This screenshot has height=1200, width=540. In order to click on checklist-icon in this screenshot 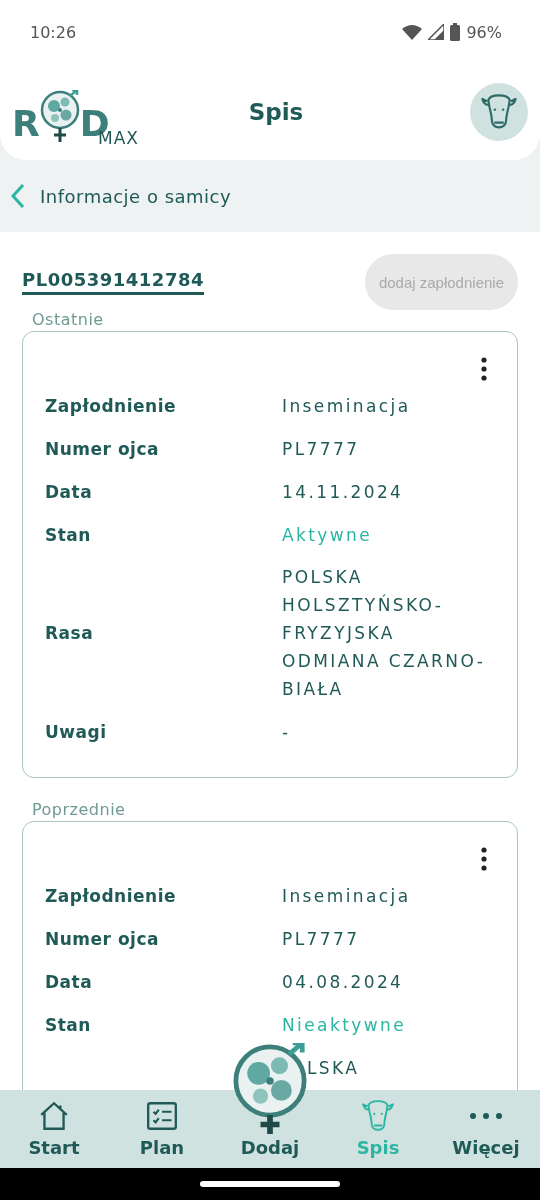, I will do `click(162, 1116)`.